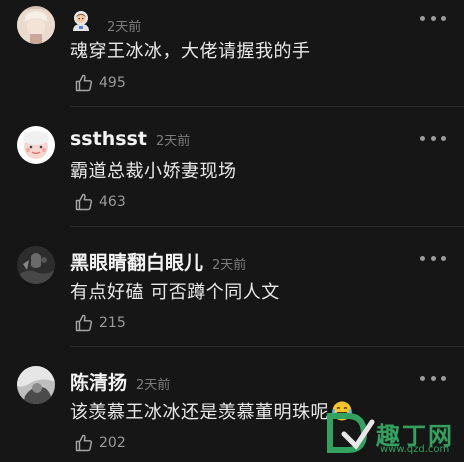 This screenshot has height=462, width=464. What do you see at coordinates (98, 381) in the screenshot?
I see `username: 陈清扬` at bounding box center [98, 381].